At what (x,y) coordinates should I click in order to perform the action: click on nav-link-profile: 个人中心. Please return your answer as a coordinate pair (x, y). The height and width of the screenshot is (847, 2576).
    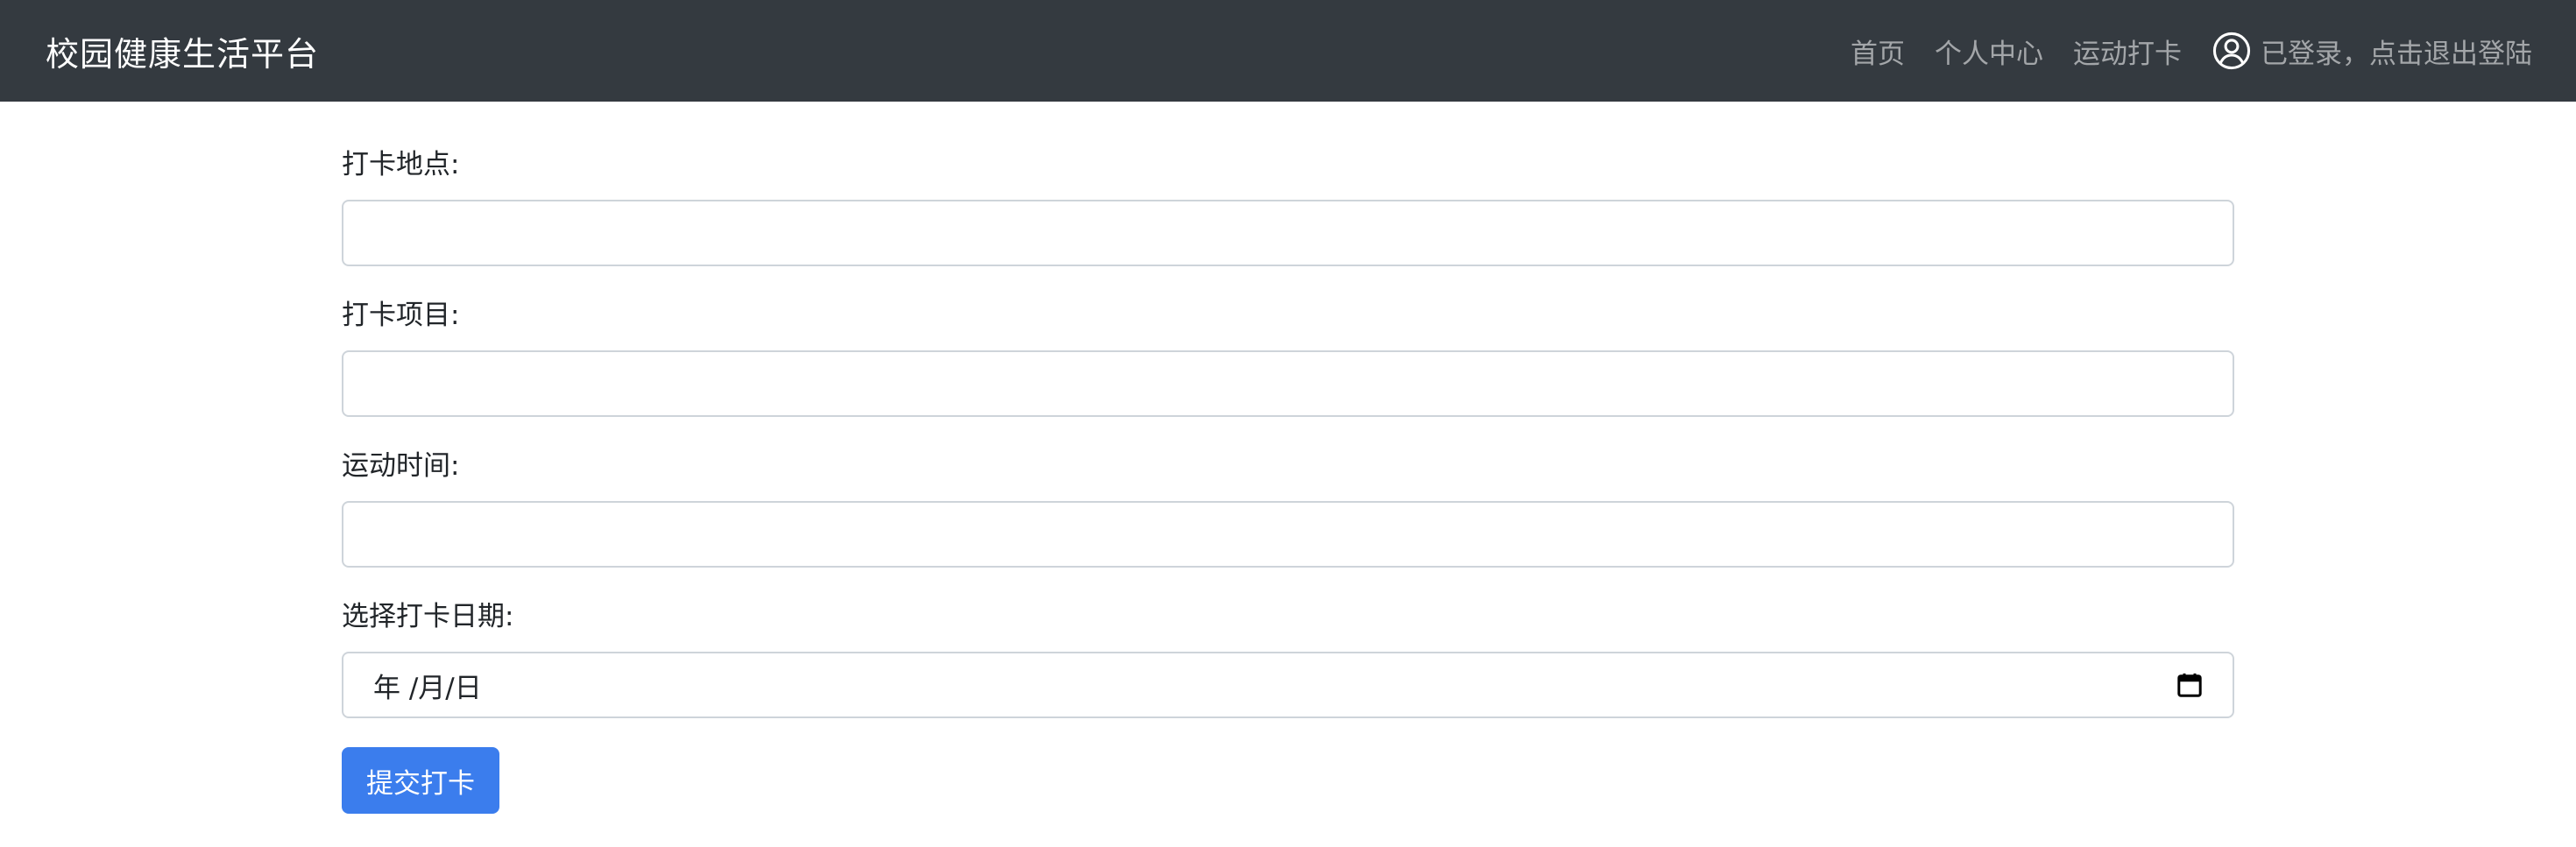
    Looking at the image, I should click on (1989, 51).